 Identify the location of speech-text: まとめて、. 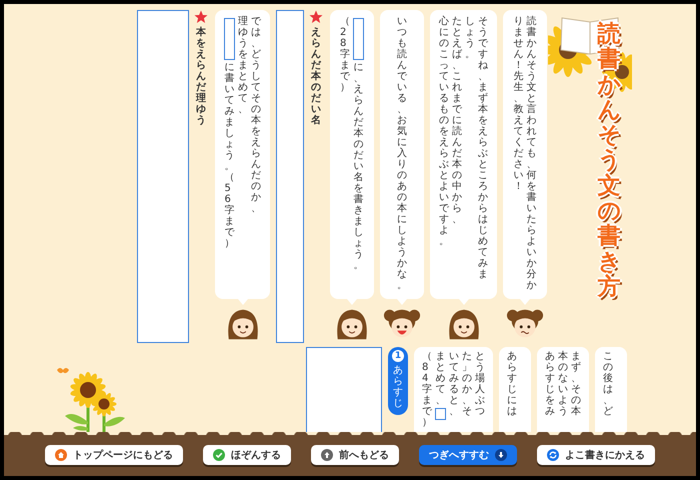
(441, 378).